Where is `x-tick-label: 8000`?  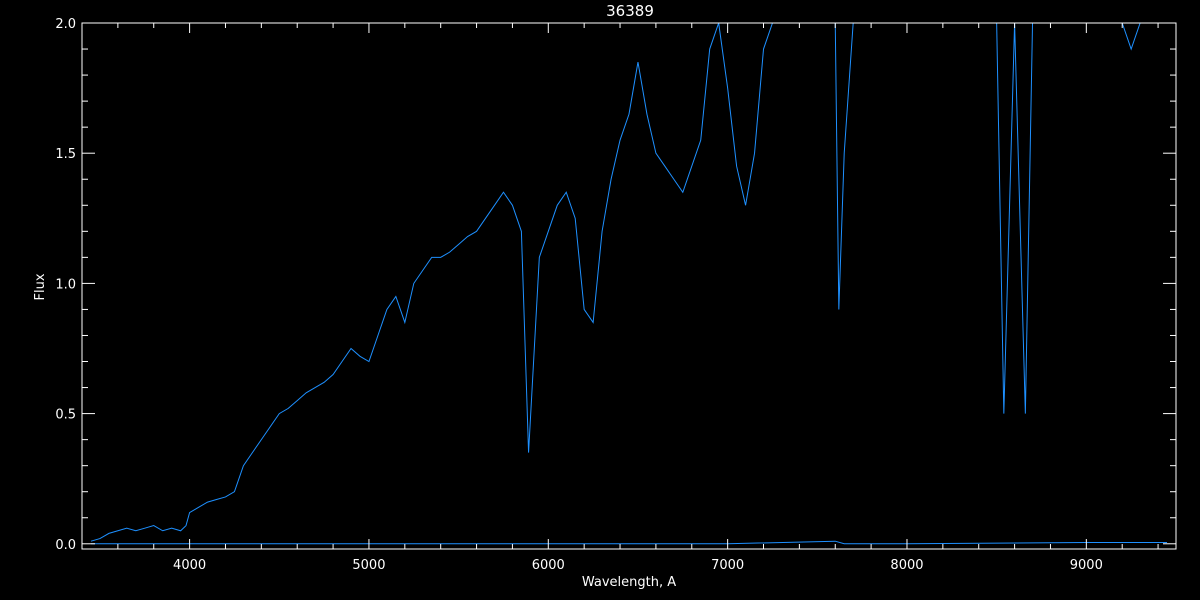 x-tick-label: 8000 is located at coordinates (906, 565).